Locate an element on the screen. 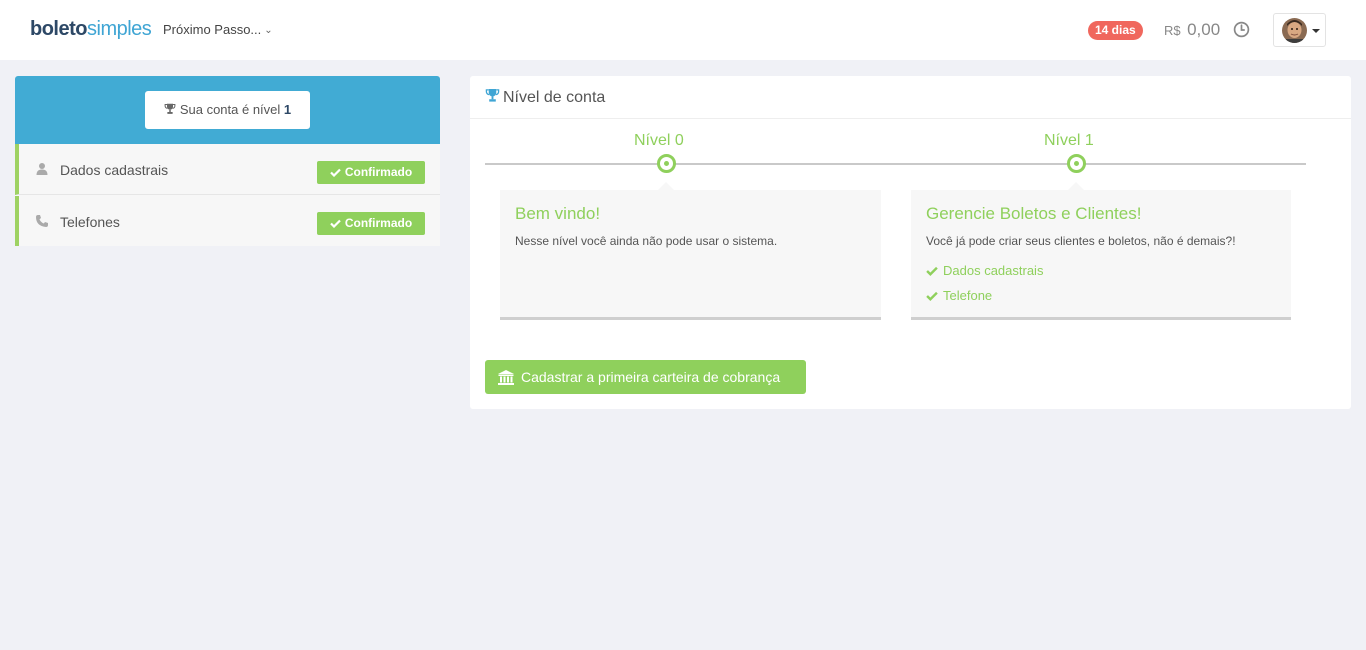  level-prefix: Sua conta é nível is located at coordinates (230, 109).